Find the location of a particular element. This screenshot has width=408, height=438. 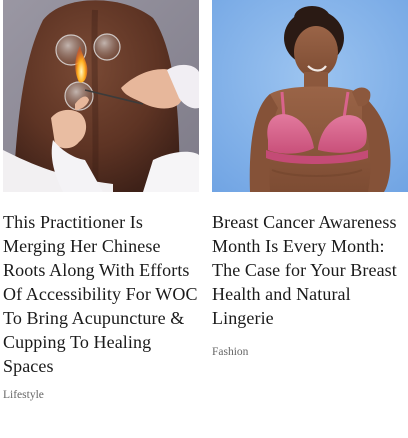

article-1-category: Lifestyle is located at coordinates (101, 395).